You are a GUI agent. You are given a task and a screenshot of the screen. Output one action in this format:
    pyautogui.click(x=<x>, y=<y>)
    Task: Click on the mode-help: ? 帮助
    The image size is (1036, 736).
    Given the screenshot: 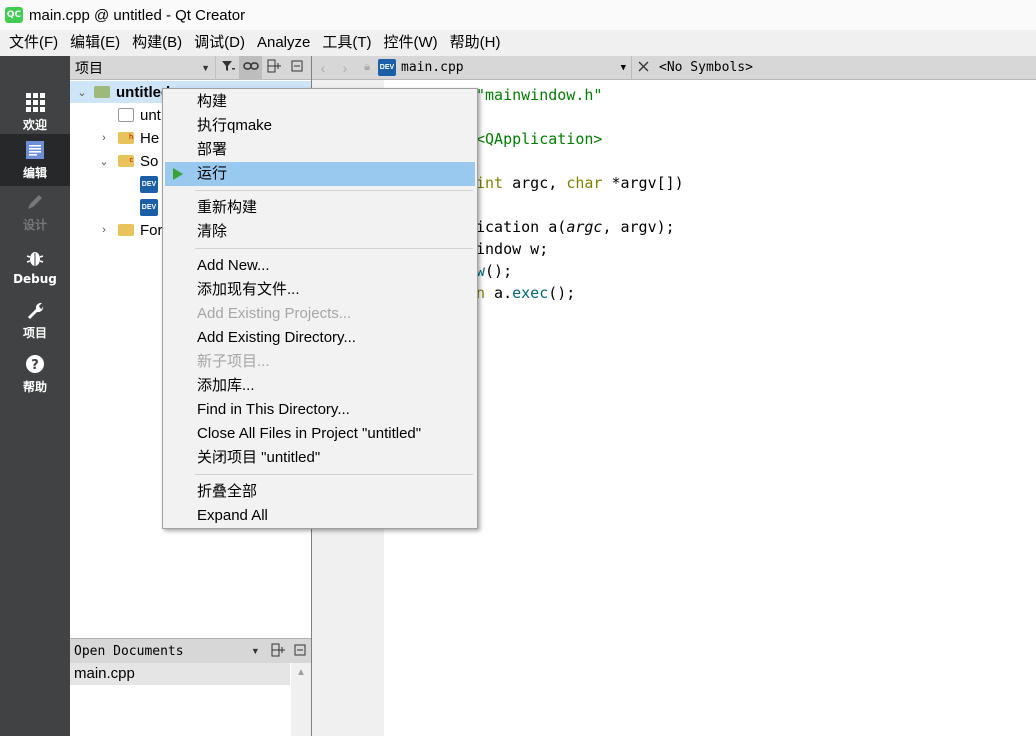 What is the action you would take?
    pyautogui.click(x=35, y=374)
    